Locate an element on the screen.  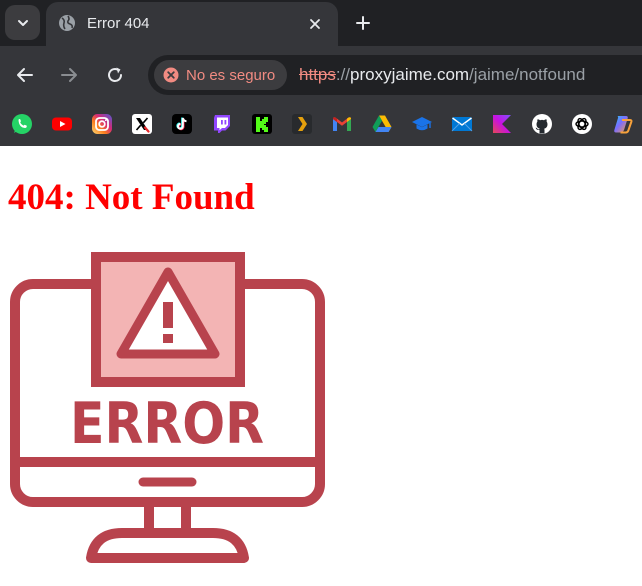
bookmark-instagram is located at coordinates (102, 124).